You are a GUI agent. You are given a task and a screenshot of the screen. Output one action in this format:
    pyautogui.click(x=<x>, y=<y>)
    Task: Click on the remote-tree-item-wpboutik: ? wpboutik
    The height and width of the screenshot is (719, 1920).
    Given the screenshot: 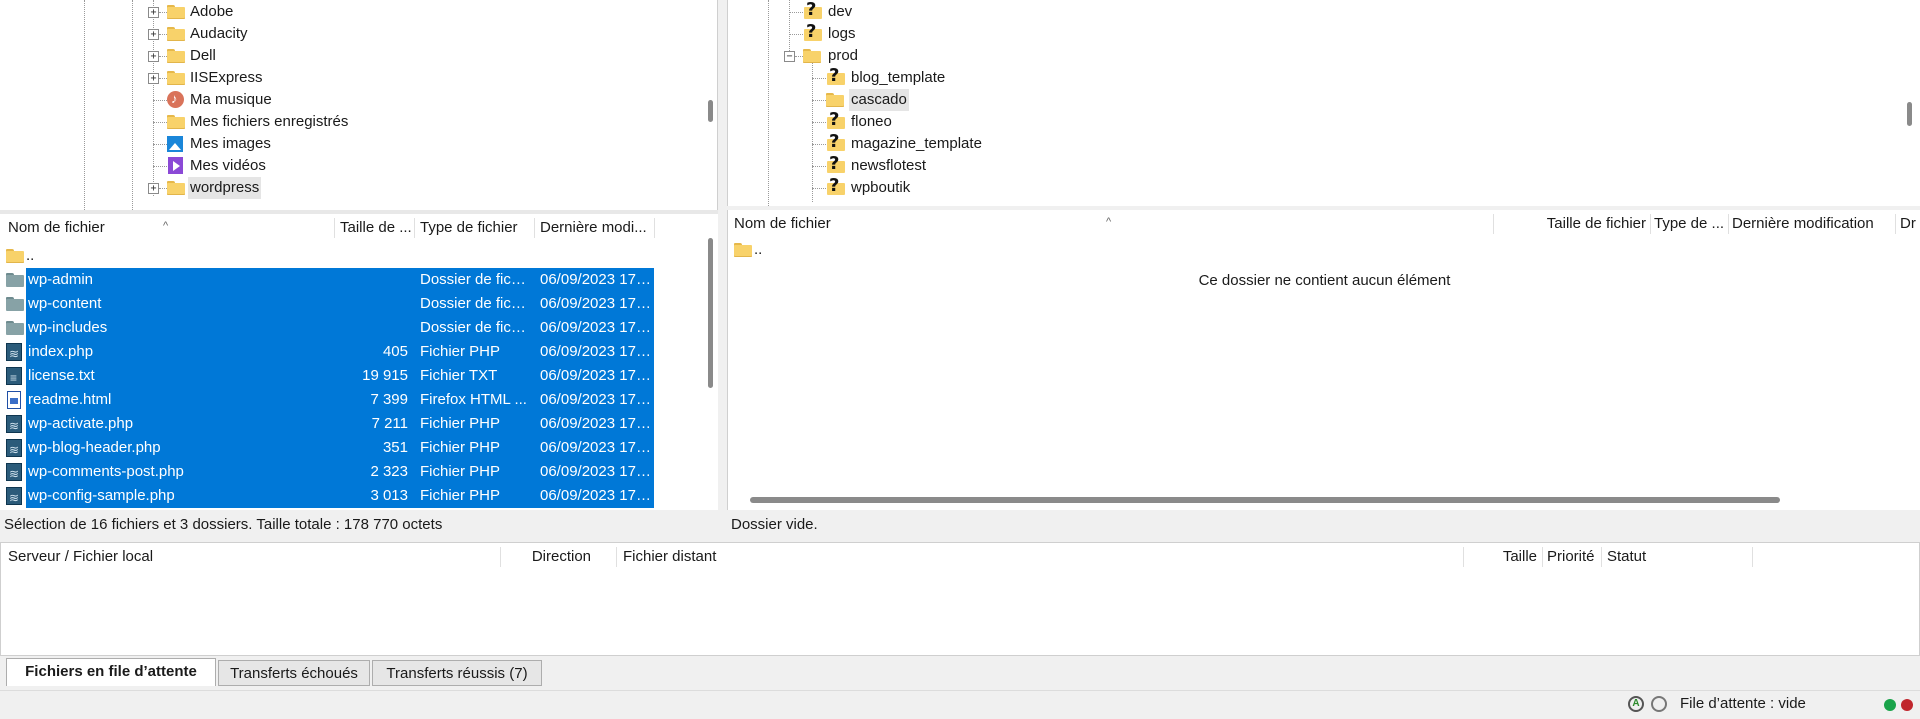 What is the action you would take?
    pyautogui.click(x=859, y=187)
    